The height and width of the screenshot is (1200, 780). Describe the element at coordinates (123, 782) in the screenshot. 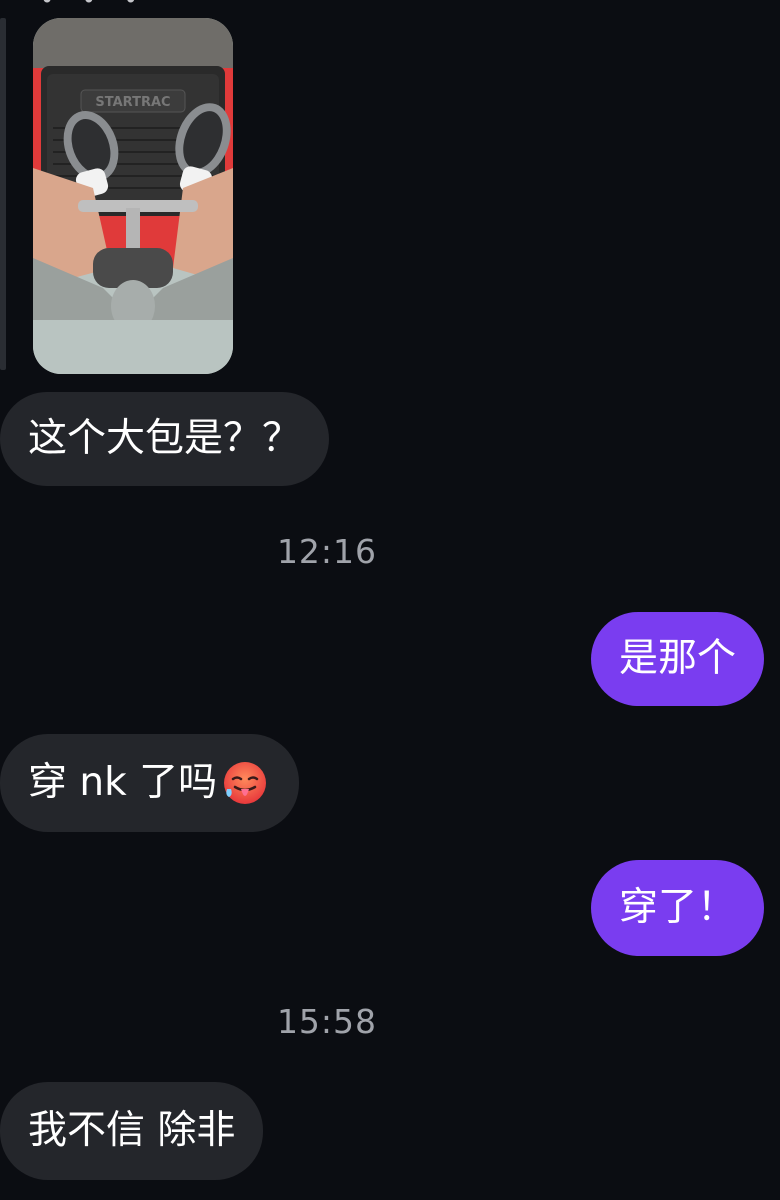

I see `message-text: 穿 nk 了吗` at that location.